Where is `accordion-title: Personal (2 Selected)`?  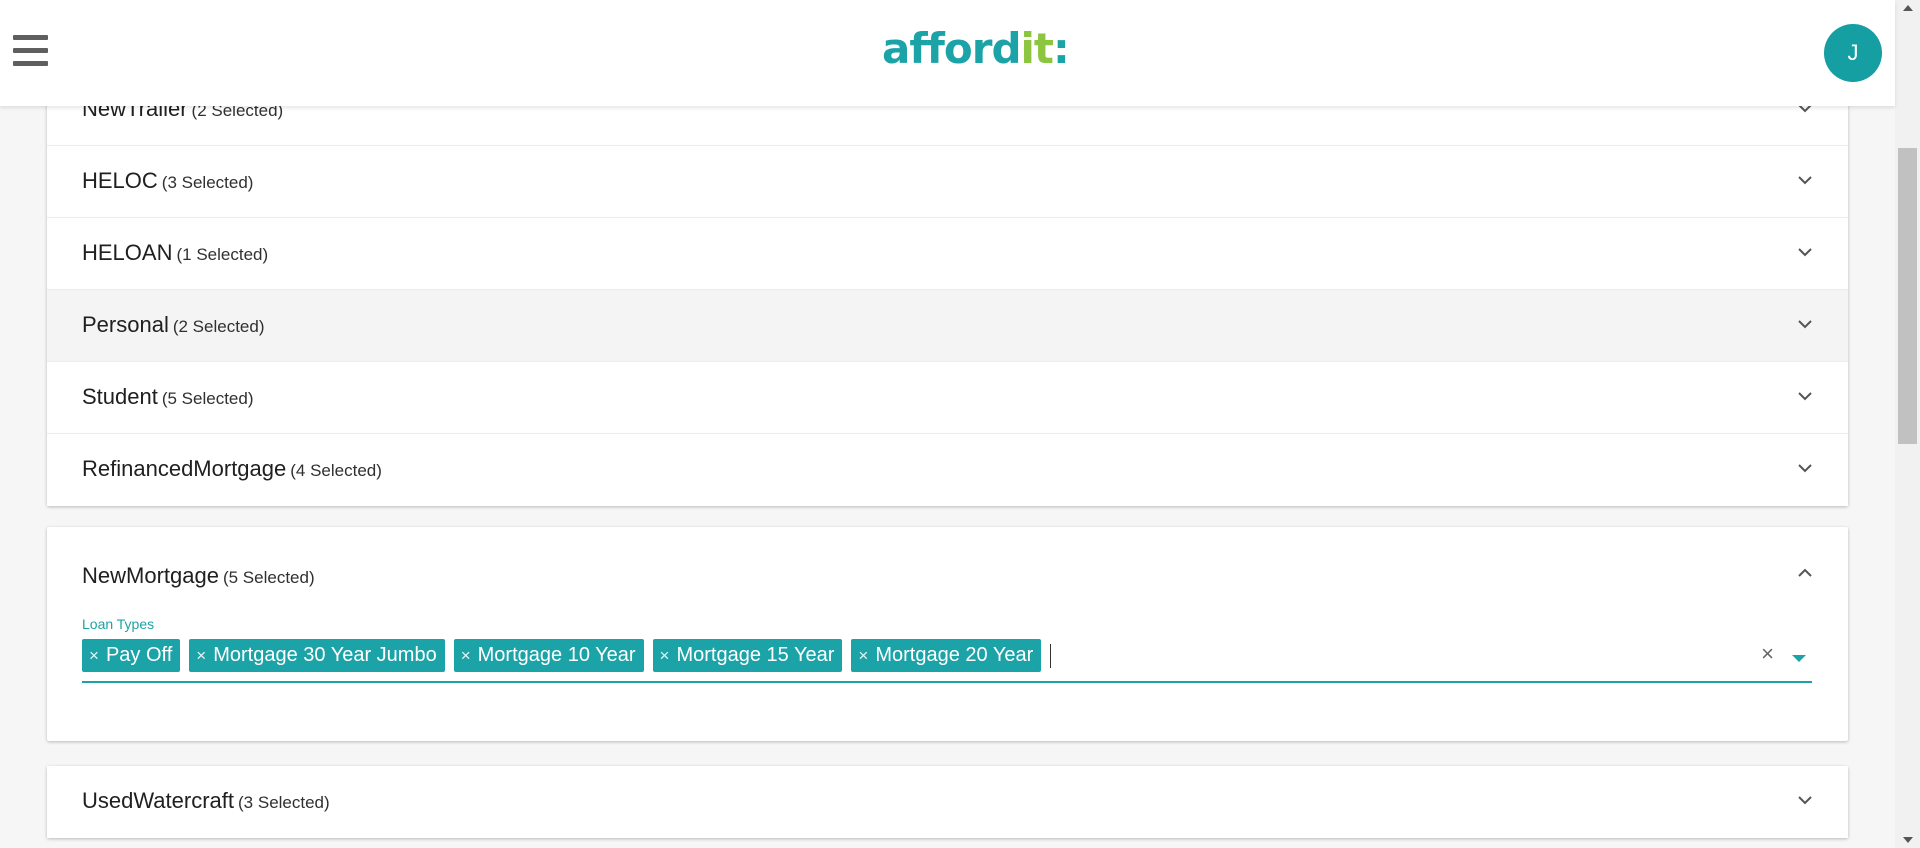 accordion-title: Personal (2 Selected) is located at coordinates (173, 324).